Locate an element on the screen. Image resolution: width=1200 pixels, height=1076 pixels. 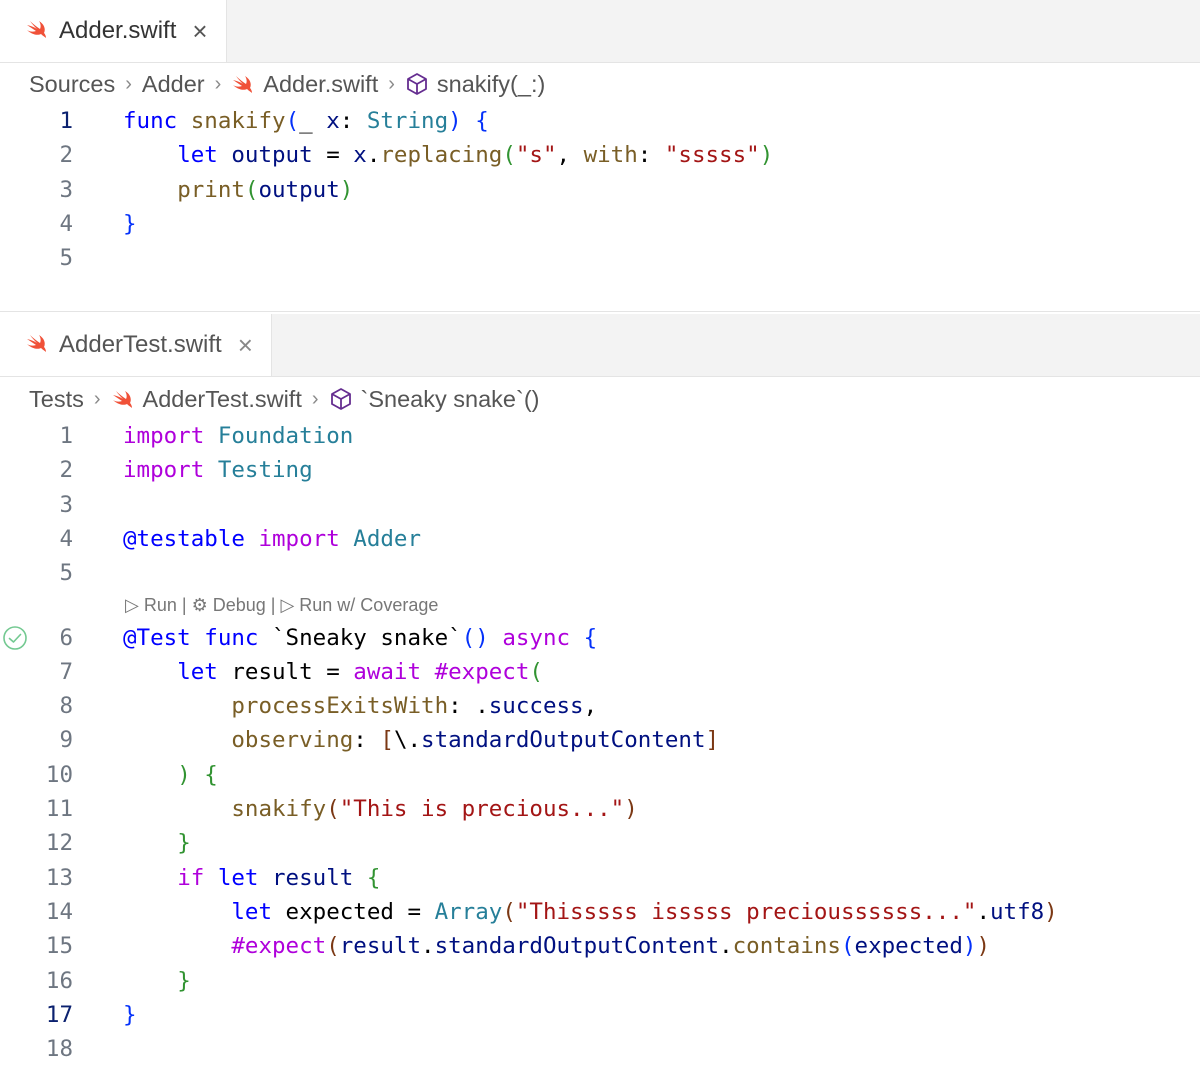
code-token: `Sneaky snake` is located at coordinates (360, 637).